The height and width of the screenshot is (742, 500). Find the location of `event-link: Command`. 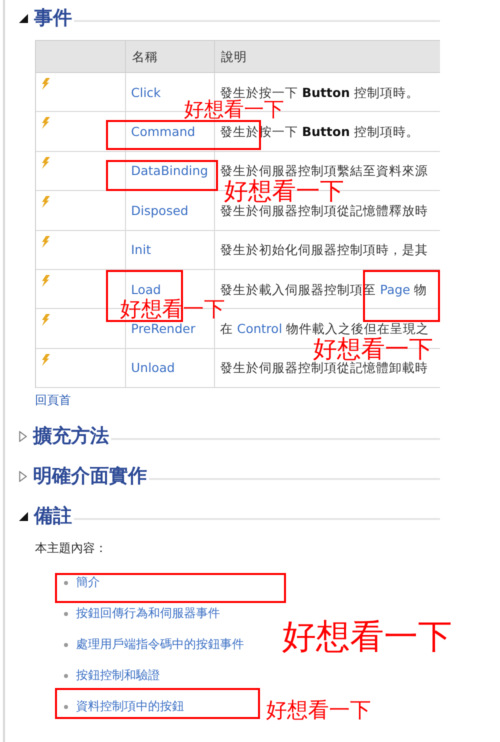

event-link: Command is located at coordinates (163, 132).